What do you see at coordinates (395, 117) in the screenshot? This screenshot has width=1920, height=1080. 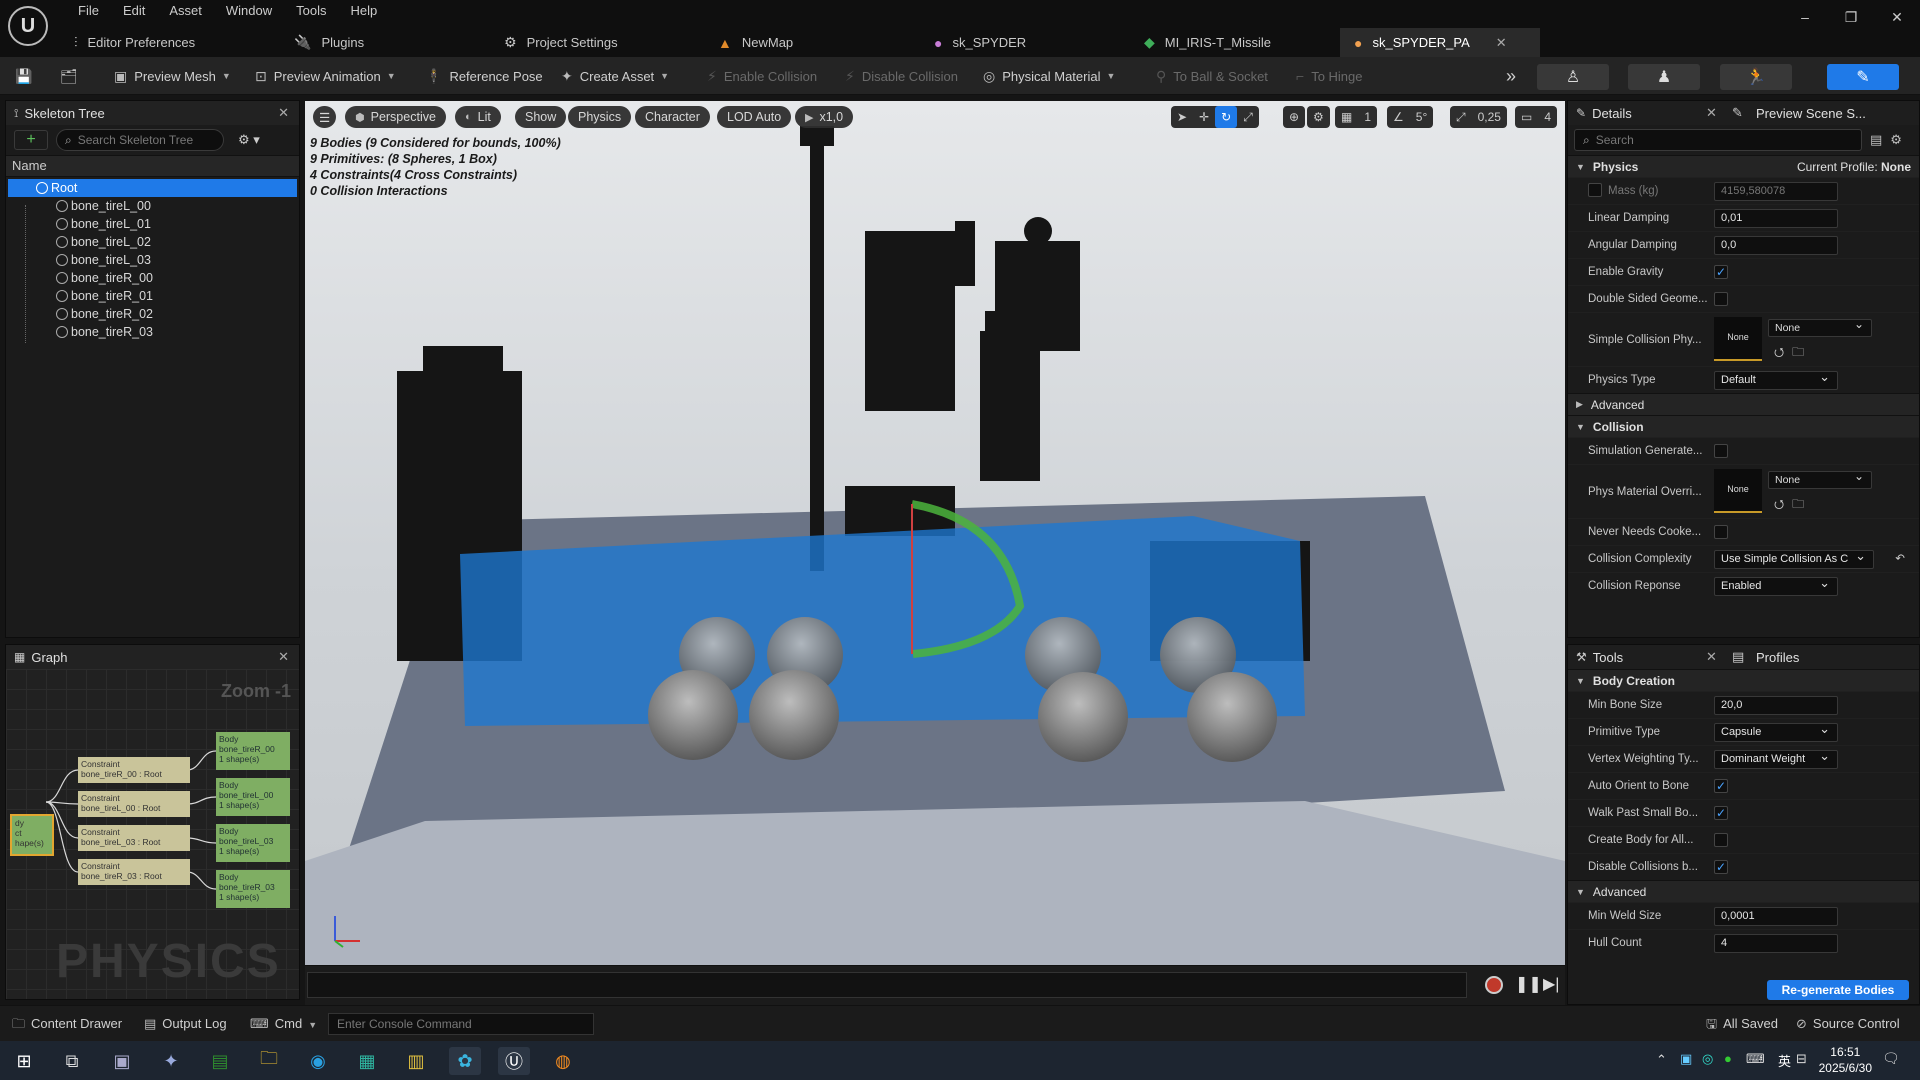 I see `perspective-button: ⬢ Perspective` at bounding box center [395, 117].